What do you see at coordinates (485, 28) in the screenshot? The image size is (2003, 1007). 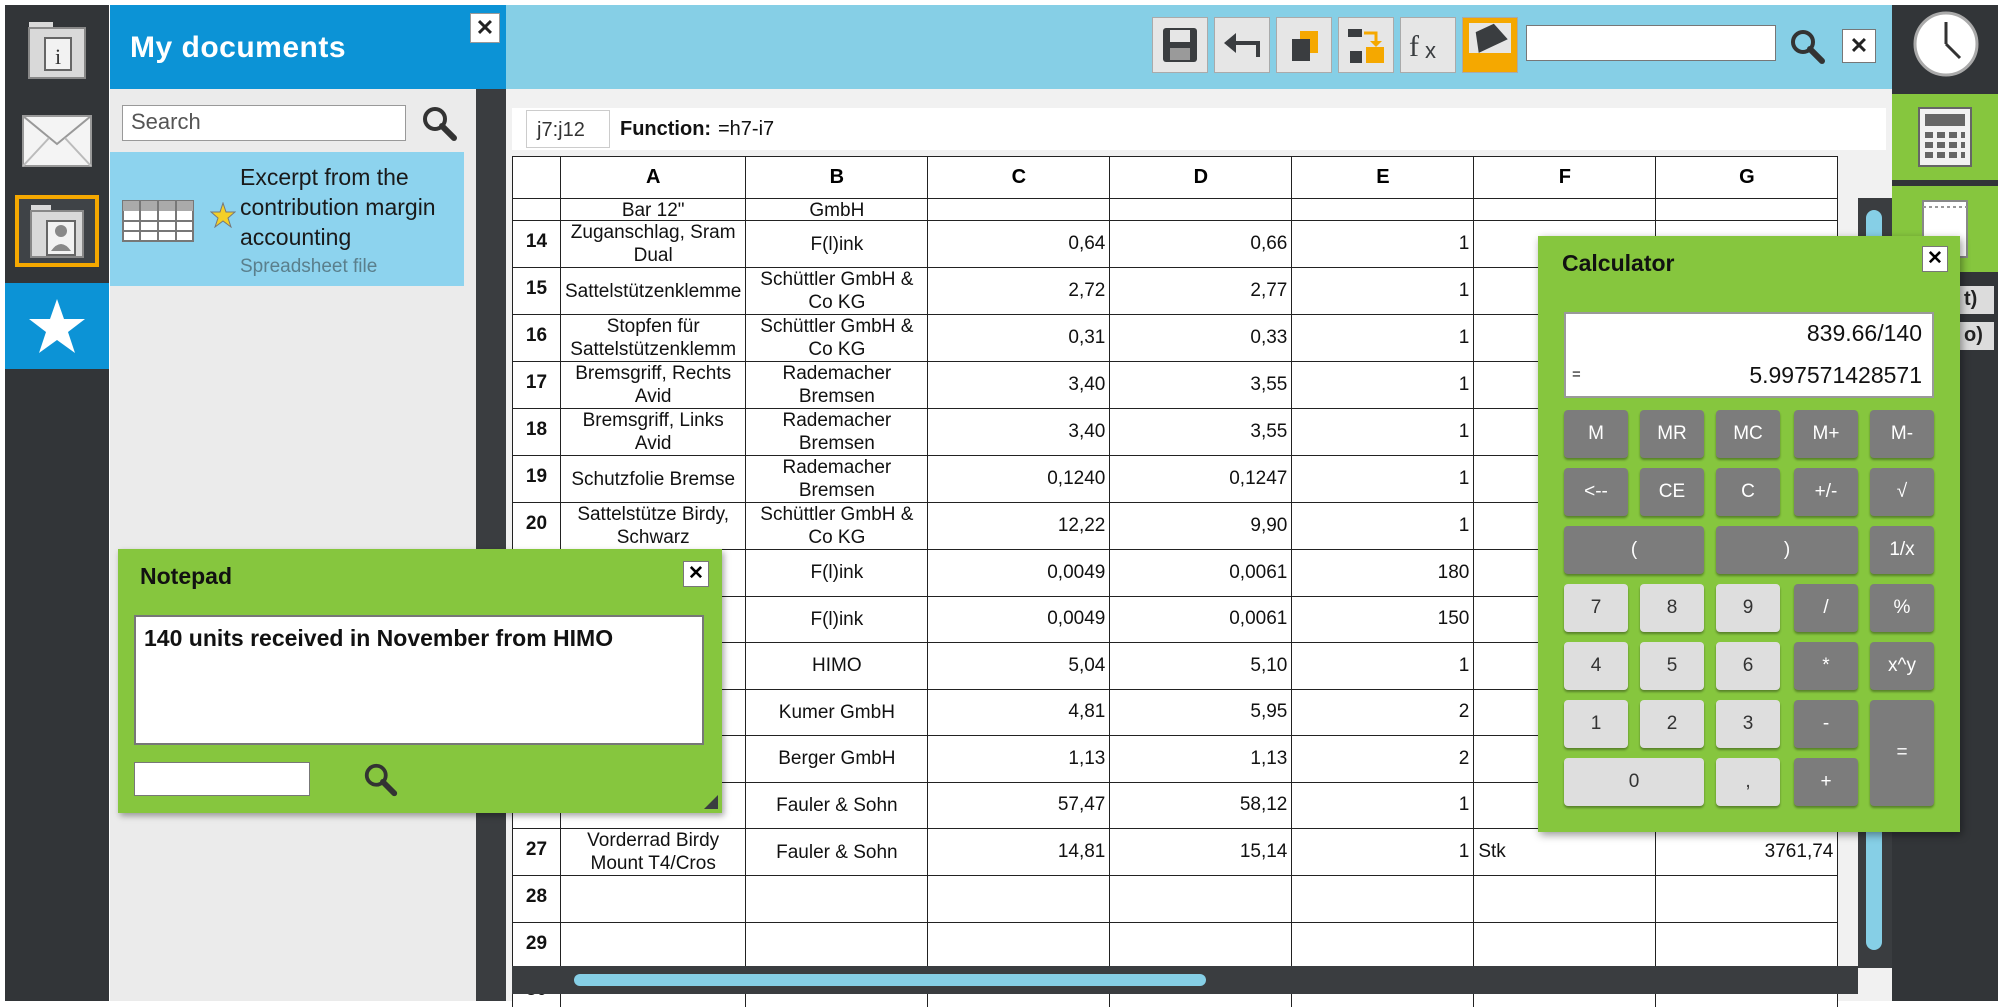 I see `documents-close-button: ✕` at bounding box center [485, 28].